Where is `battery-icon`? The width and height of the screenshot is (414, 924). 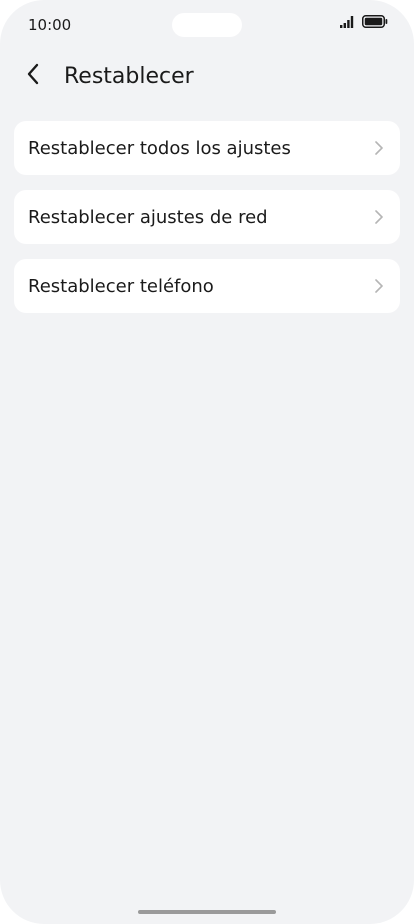 battery-icon is located at coordinates (375, 24).